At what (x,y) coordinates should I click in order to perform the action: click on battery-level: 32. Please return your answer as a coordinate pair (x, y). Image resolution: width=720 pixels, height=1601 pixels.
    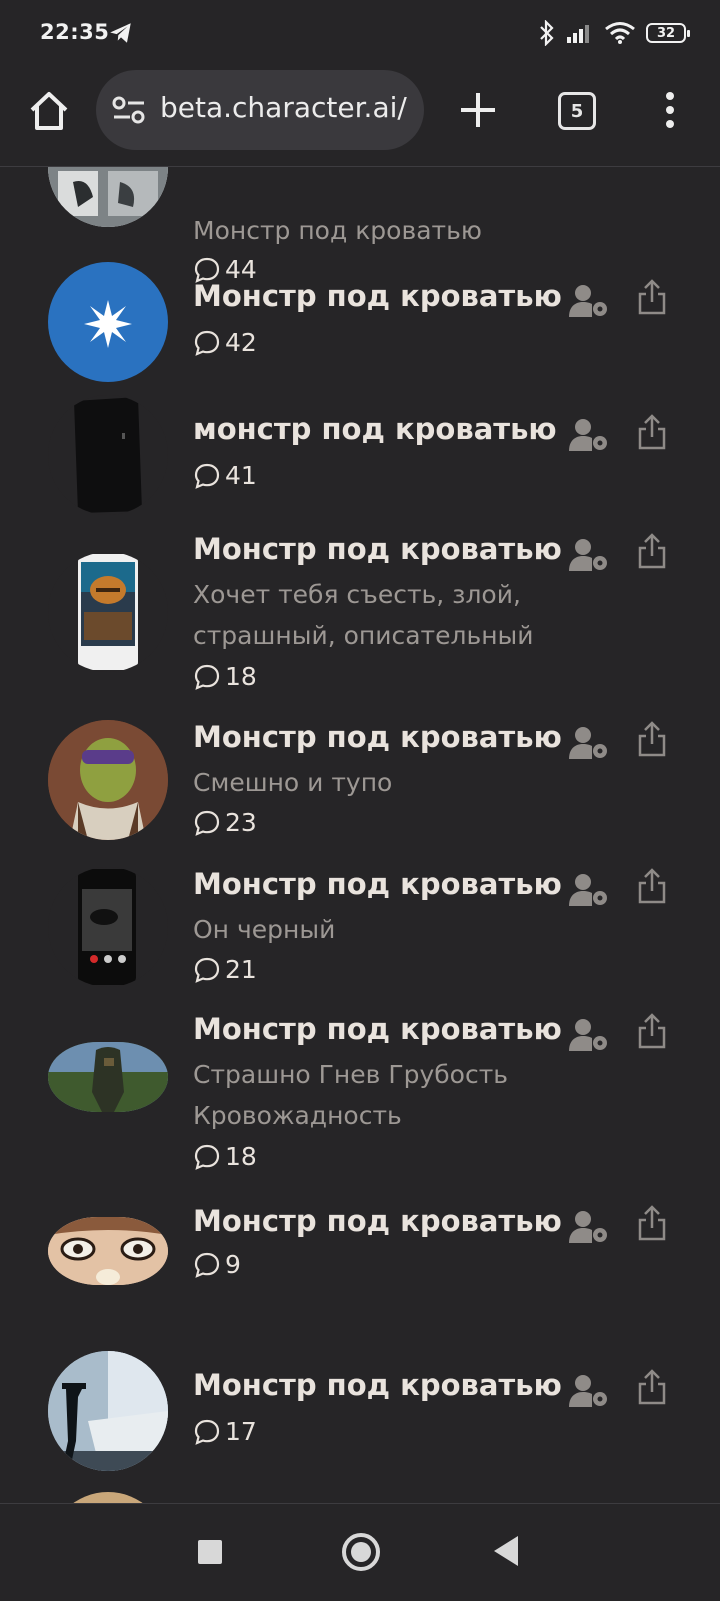
    Looking at the image, I should click on (666, 33).